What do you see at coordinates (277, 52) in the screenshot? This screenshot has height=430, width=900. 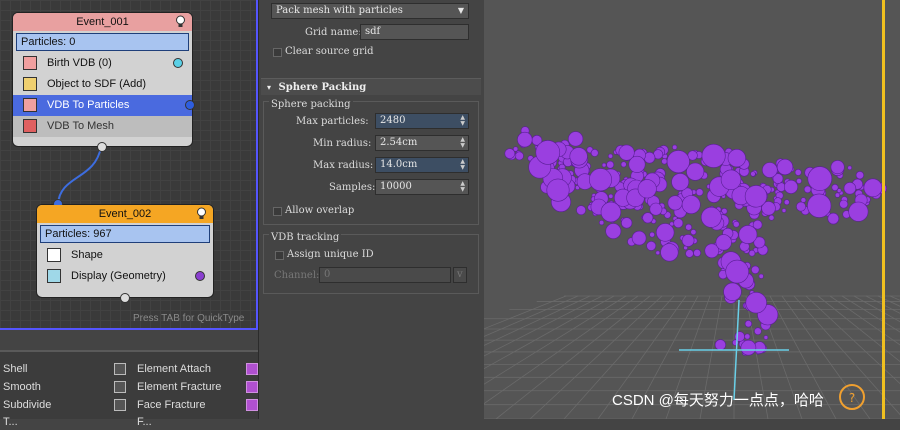 I see `clear-source-grid-checkbox` at bounding box center [277, 52].